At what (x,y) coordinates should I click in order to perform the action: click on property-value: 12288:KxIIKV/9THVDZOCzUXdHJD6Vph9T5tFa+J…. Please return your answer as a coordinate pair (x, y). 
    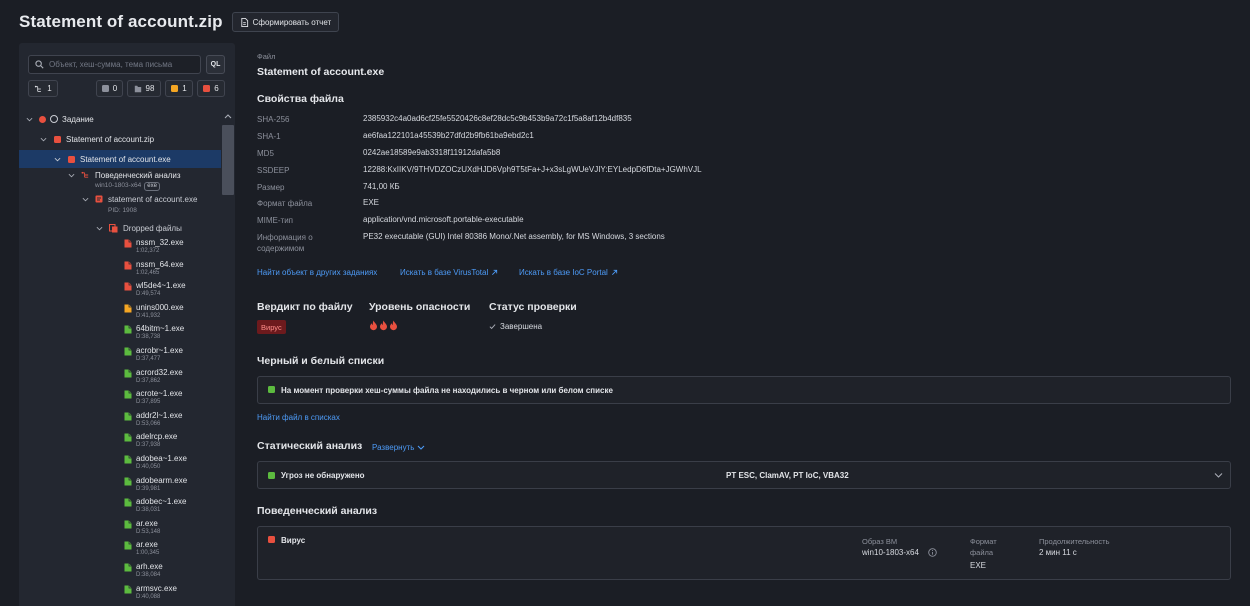
    Looking at the image, I should click on (532, 169).